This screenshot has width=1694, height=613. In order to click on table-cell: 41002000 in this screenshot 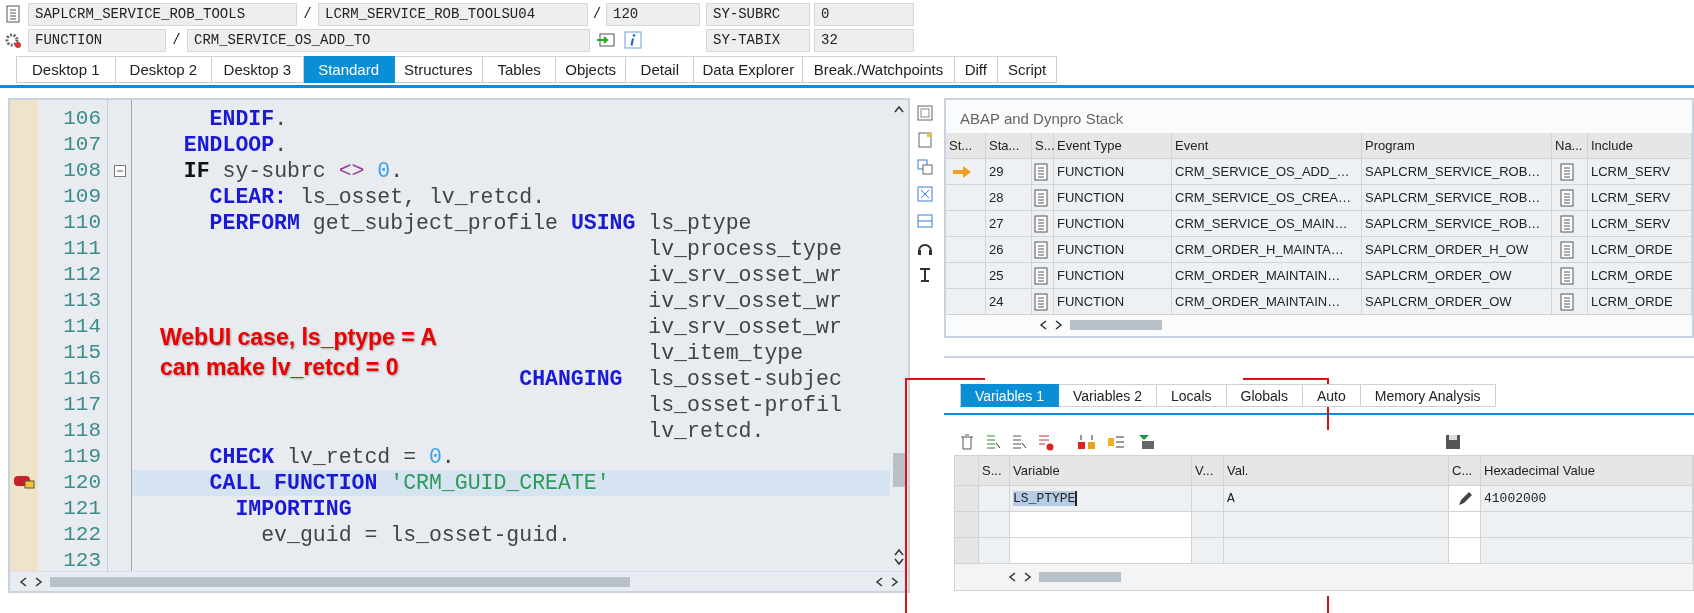, I will do `click(1587, 499)`.